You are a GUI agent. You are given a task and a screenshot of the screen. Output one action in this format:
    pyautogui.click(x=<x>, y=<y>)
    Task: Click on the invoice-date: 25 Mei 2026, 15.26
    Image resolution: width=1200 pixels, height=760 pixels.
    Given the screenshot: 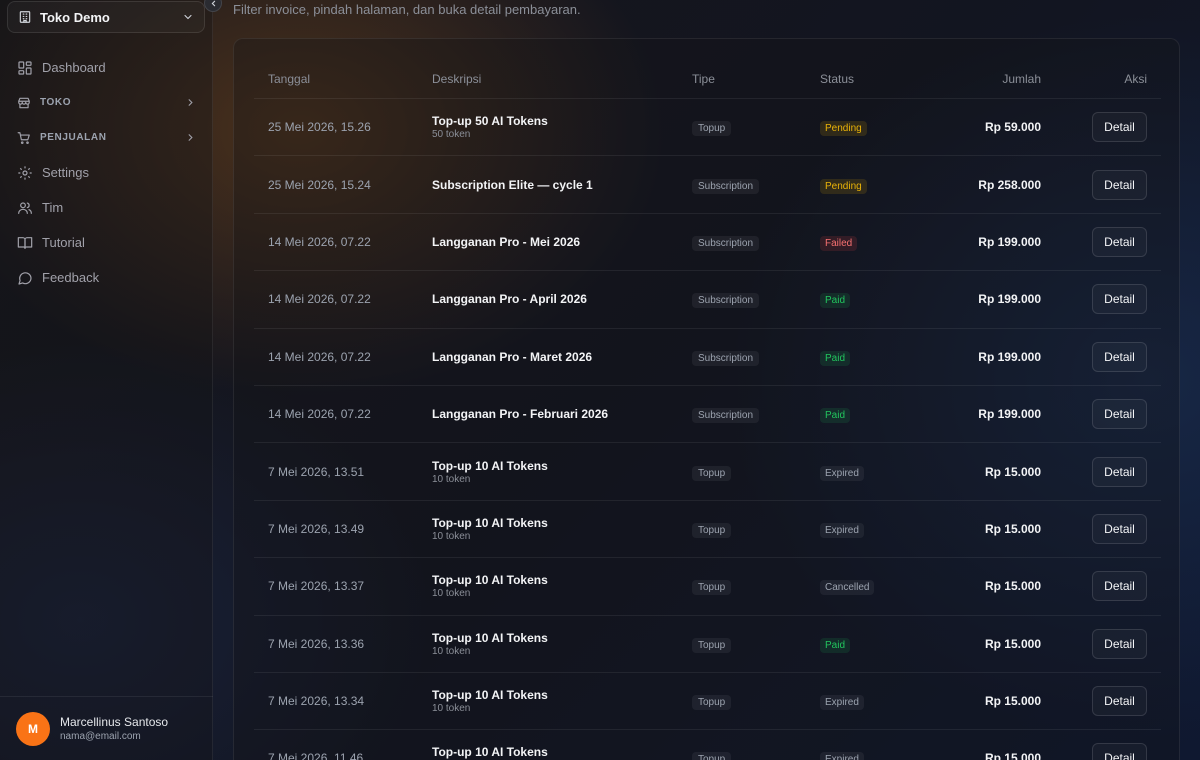 What is the action you would take?
    pyautogui.click(x=319, y=127)
    